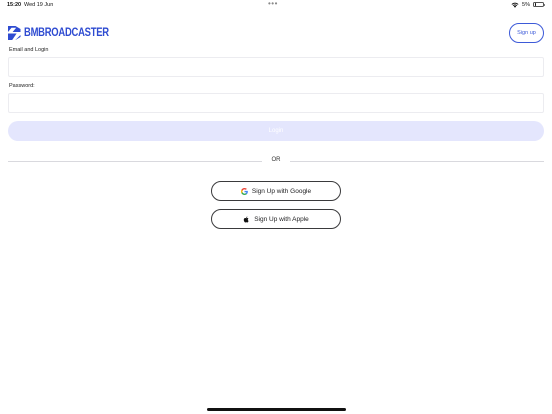  What do you see at coordinates (29, 50) in the screenshot?
I see `email-label: Email and Login` at bounding box center [29, 50].